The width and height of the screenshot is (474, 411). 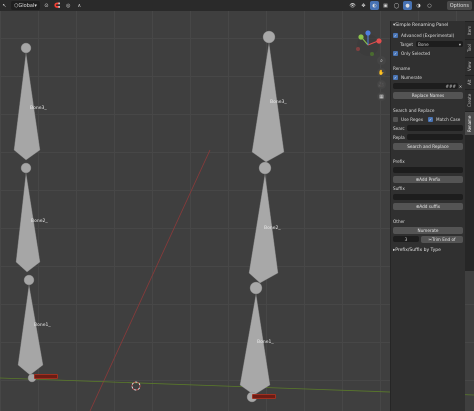 I want to click on tab-view: View, so click(x=469, y=66).